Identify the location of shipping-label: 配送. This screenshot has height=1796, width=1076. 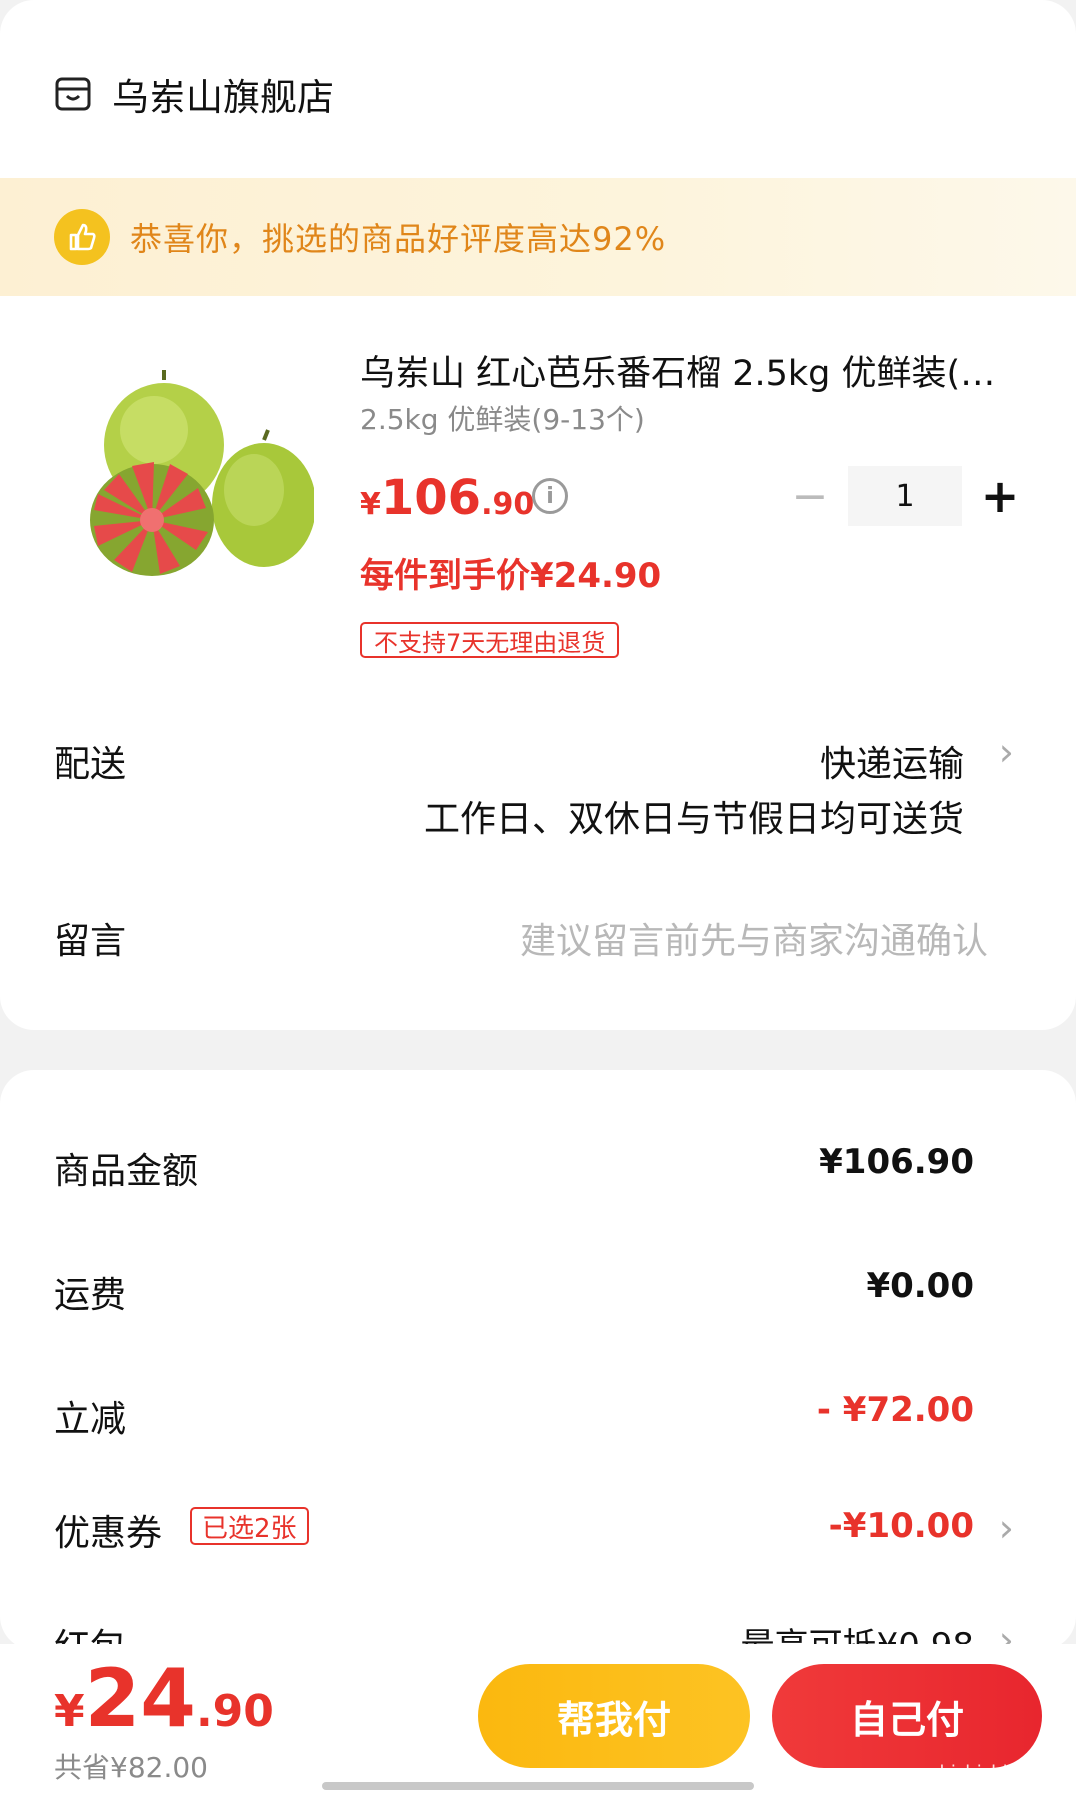
(90, 764).